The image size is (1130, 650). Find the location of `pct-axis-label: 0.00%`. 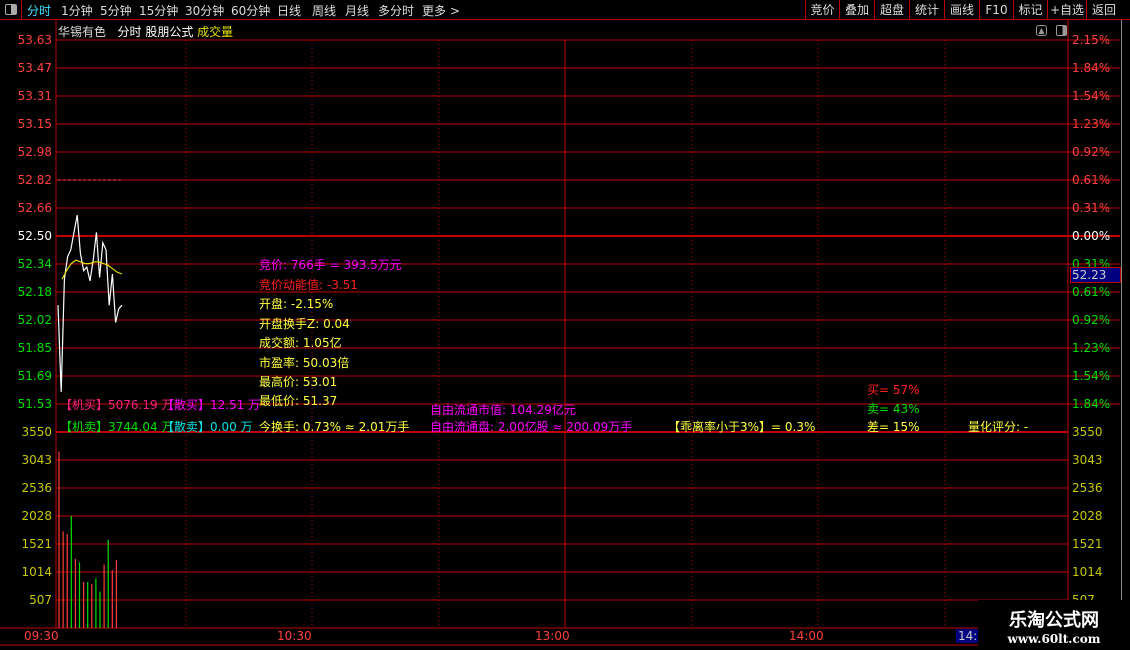

pct-axis-label: 0.00% is located at coordinates (1091, 236).